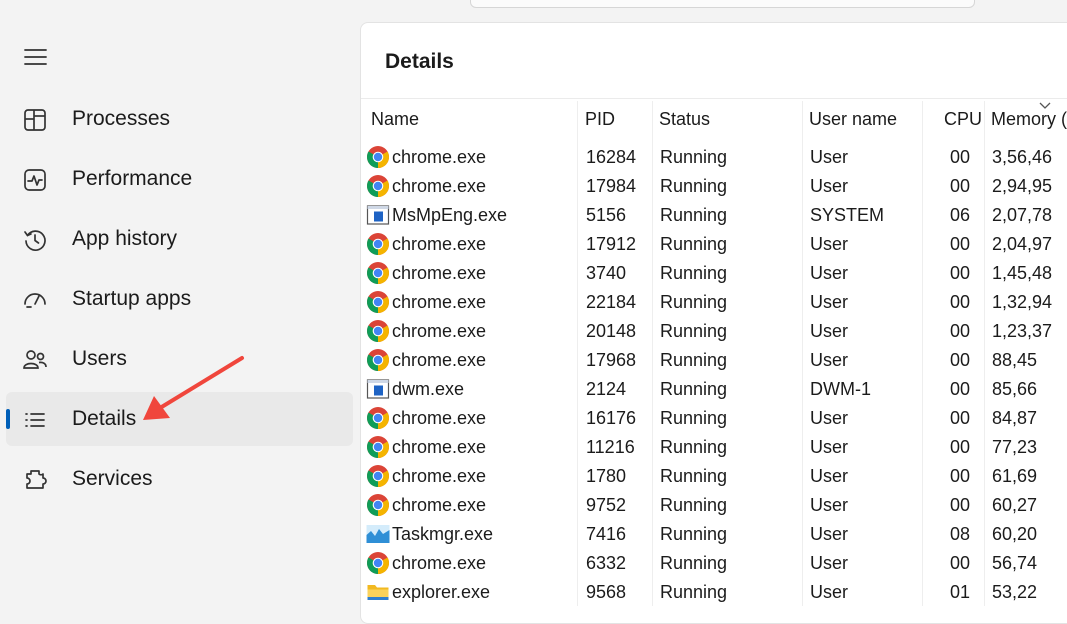 The width and height of the screenshot is (1067, 624). Describe the element at coordinates (1022, 186) in the screenshot. I see `process-memory: 2,94,95` at that location.